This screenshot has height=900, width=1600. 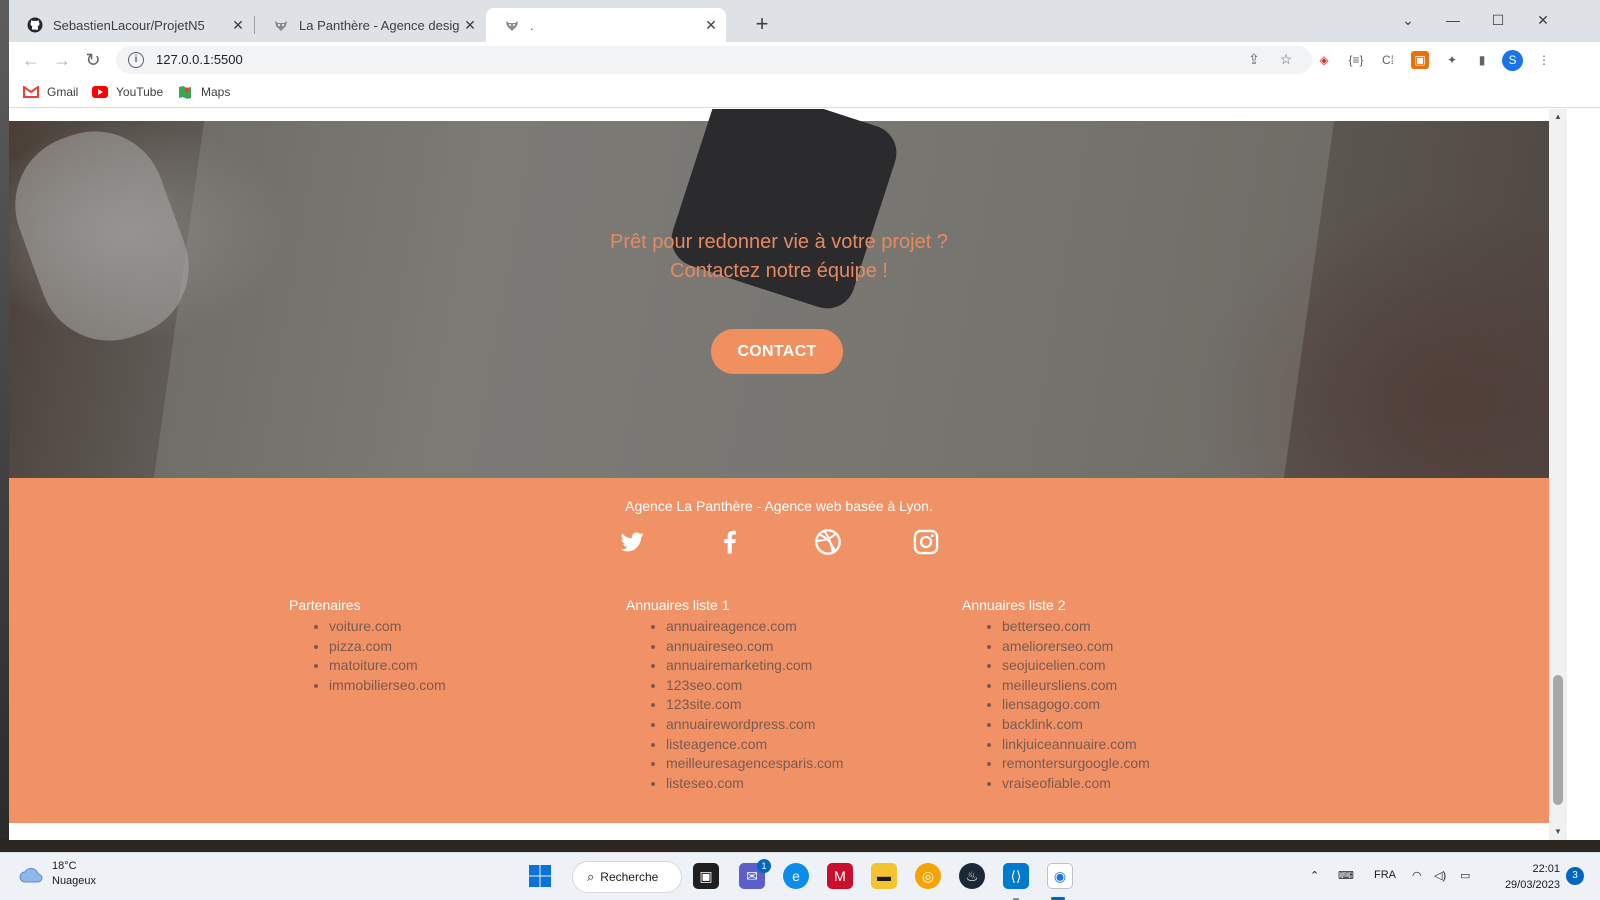 I want to click on side-panel-icon: ▮, so click(x=1482, y=60).